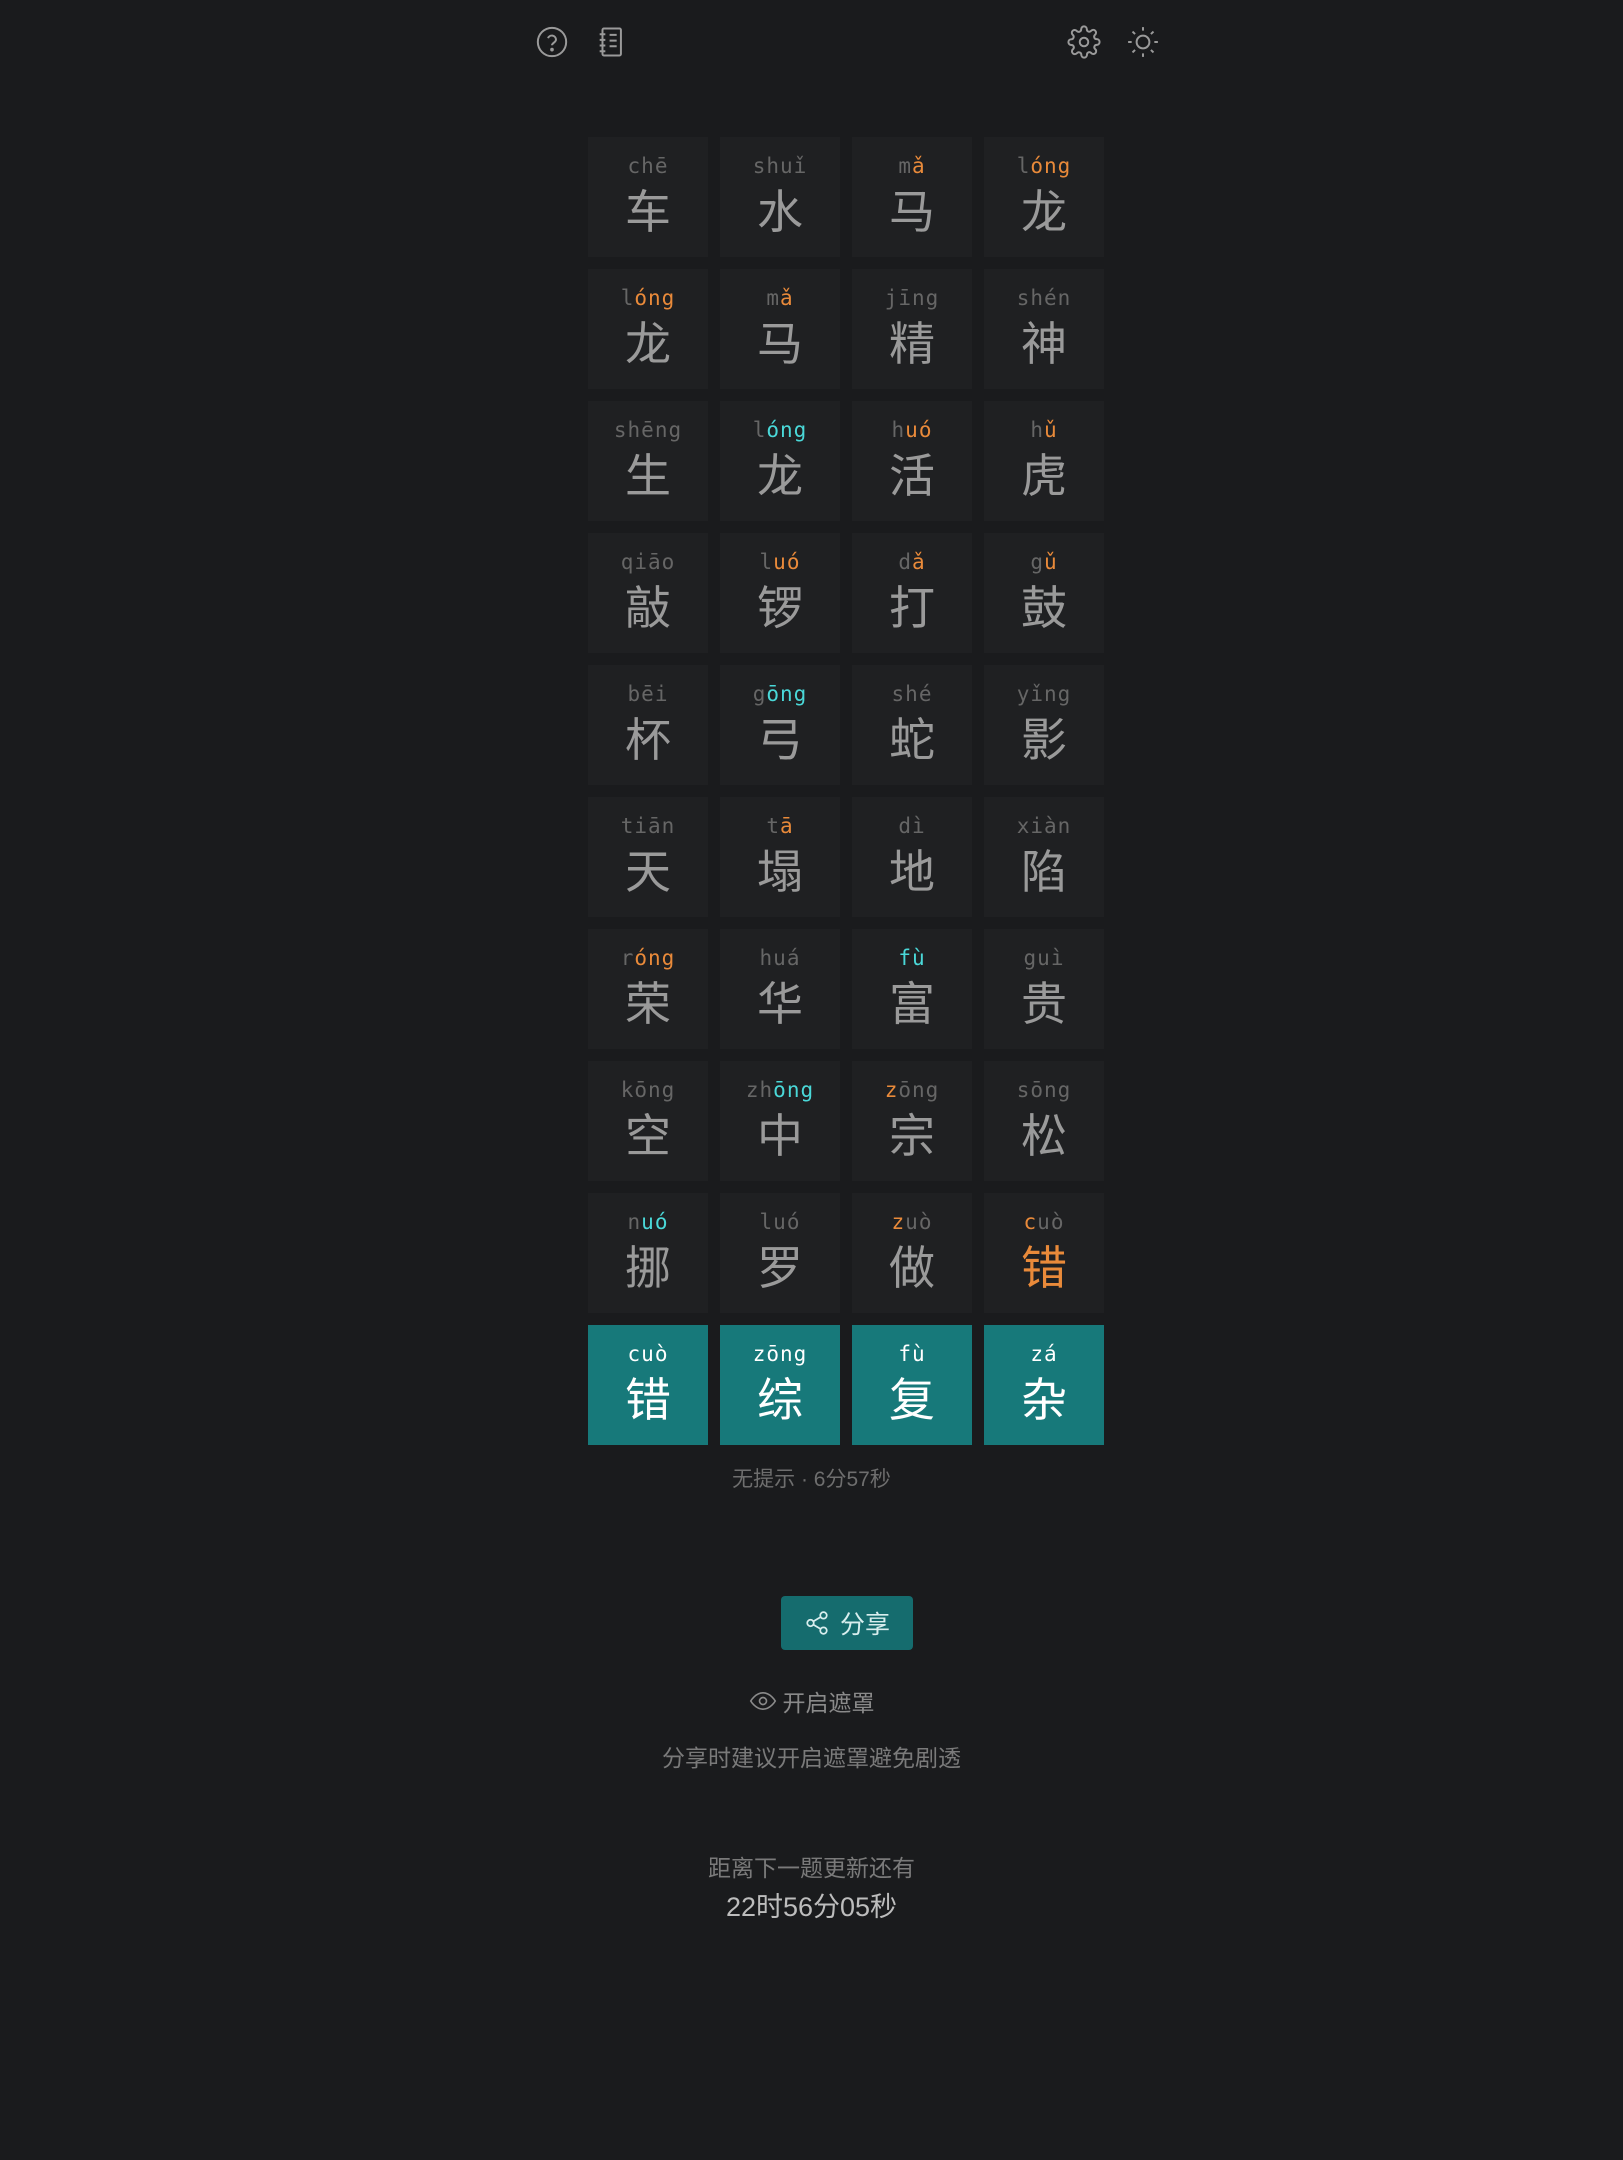  I want to click on cell-pinyin: kōng, so click(648, 1090).